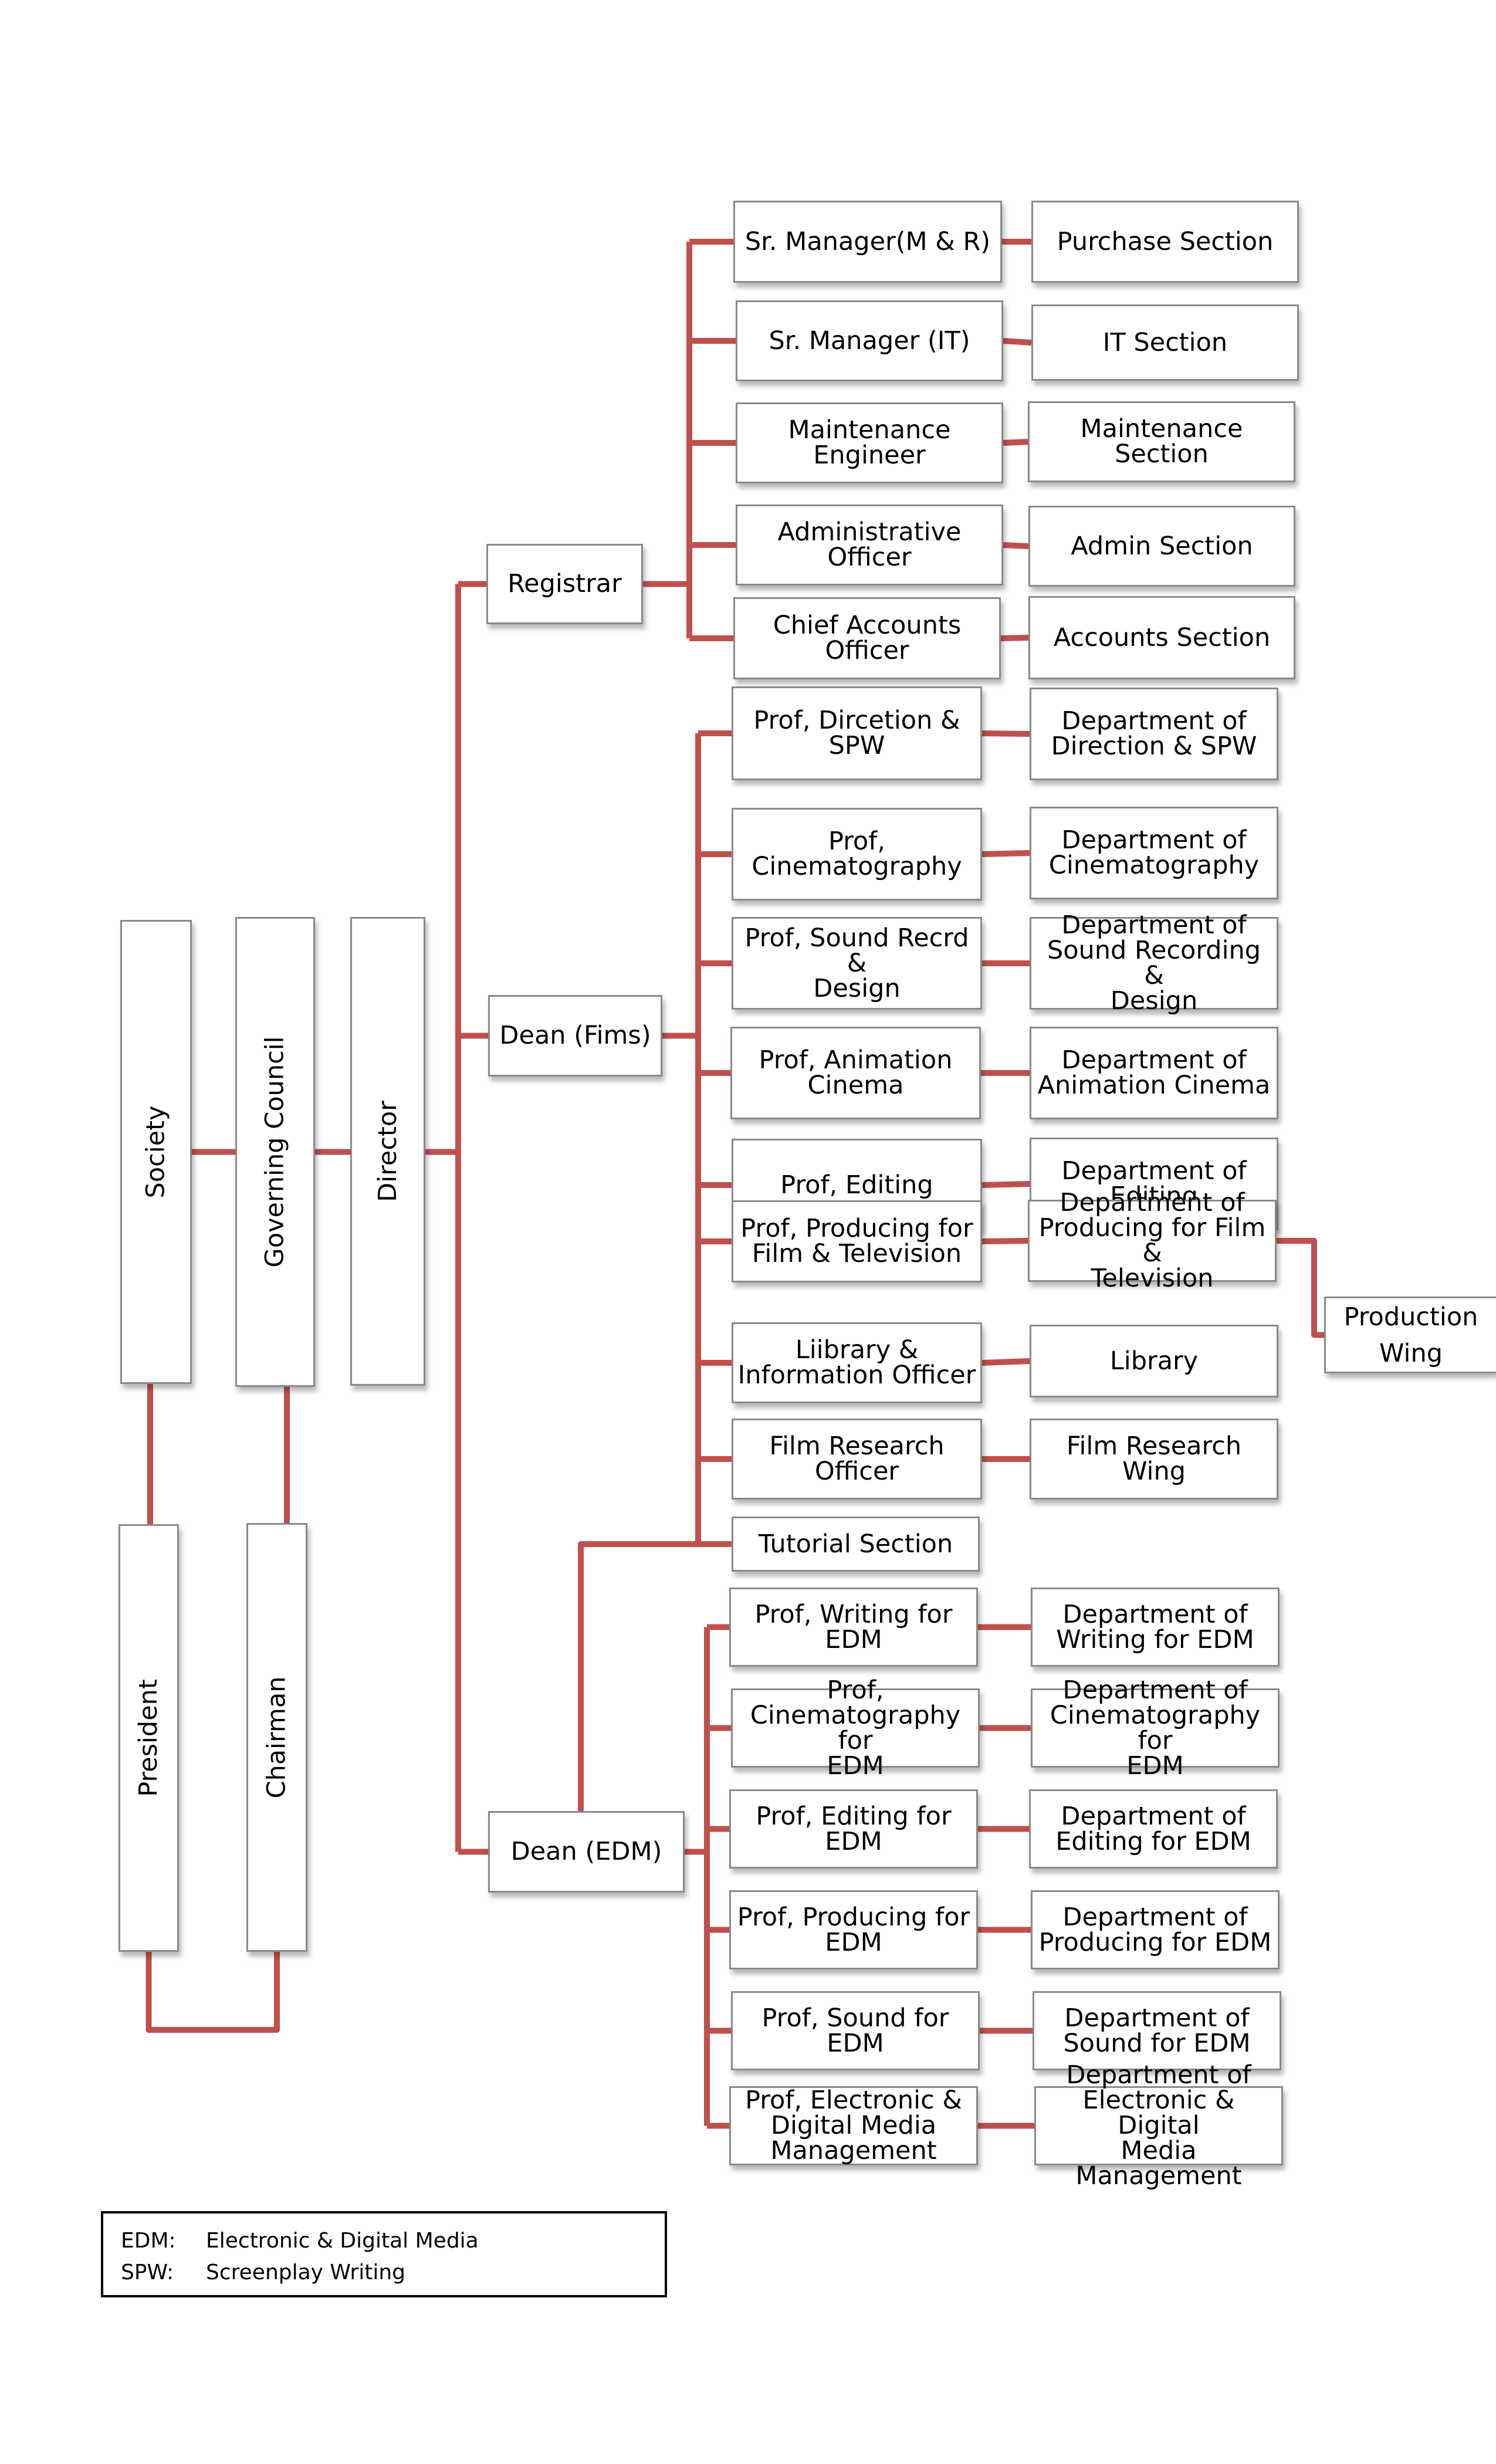  I want to click on node-governing-council: Governing Council, so click(275, 1152).